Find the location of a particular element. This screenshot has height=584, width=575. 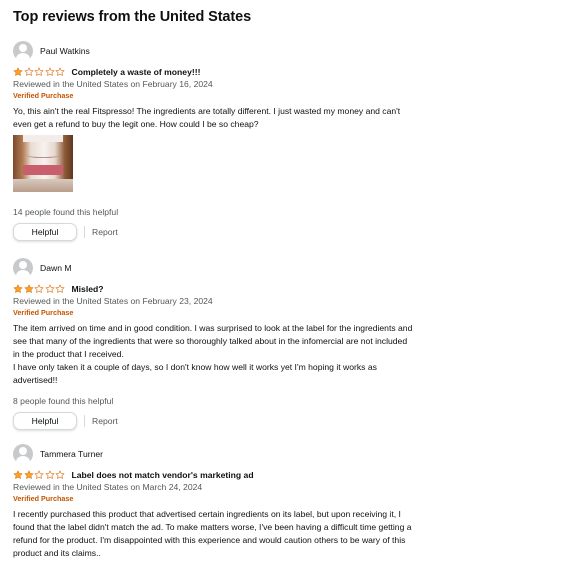

reviewer-name: Paul Watkins is located at coordinates (65, 51).